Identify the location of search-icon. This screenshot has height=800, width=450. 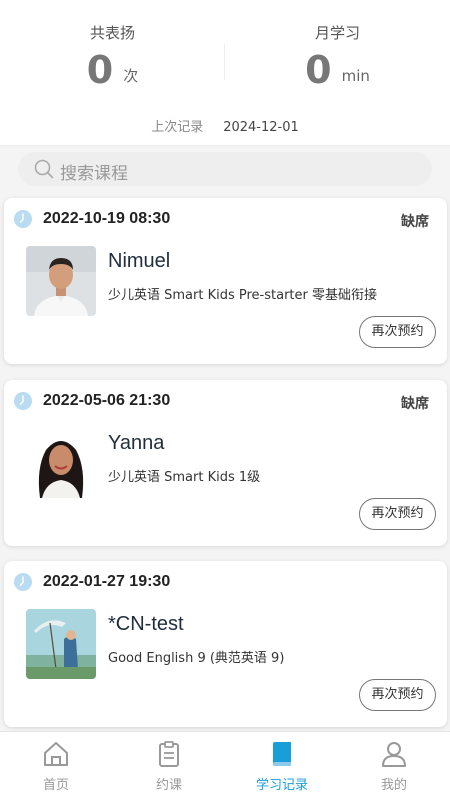
(44, 169).